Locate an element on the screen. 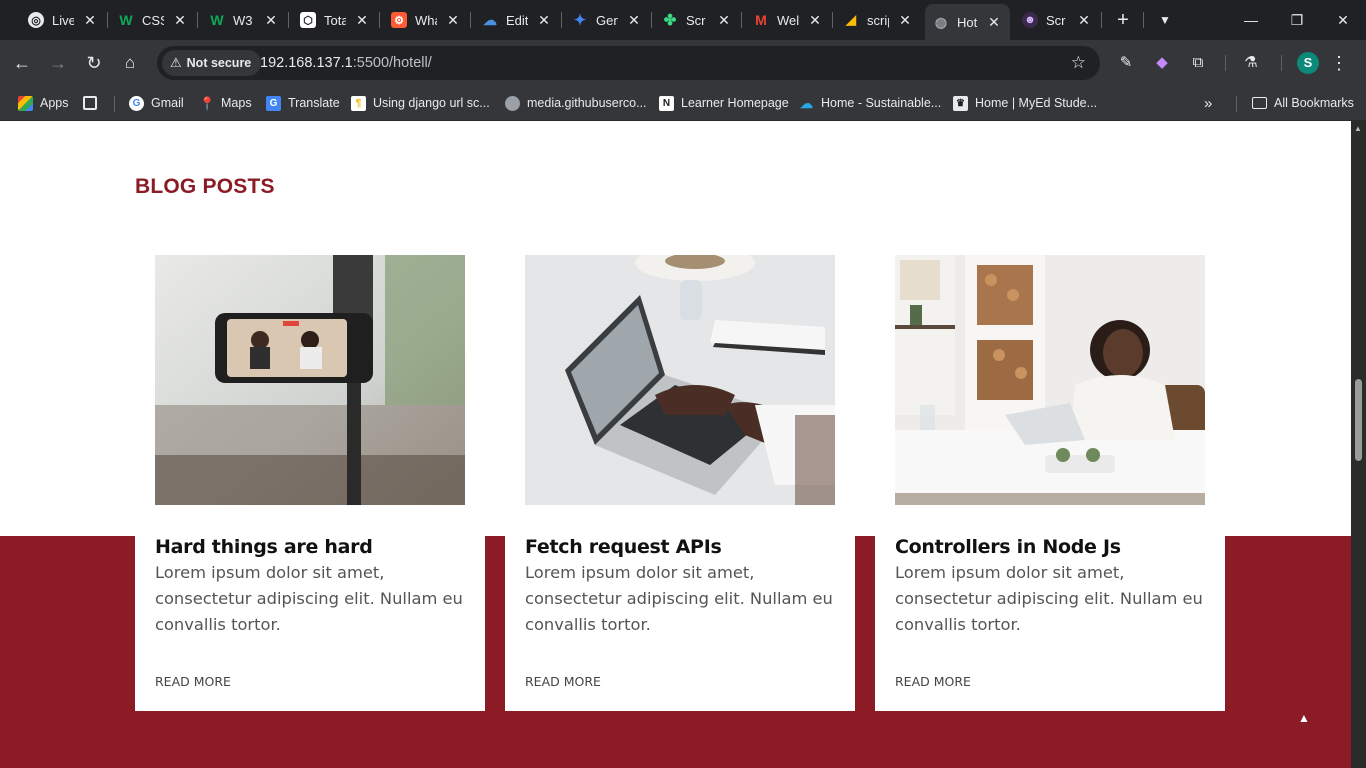 Image resolution: width=1366 pixels, height=768 pixels. url-text: 192.168.137.1:5500/hotell/ is located at coordinates (346, 63).